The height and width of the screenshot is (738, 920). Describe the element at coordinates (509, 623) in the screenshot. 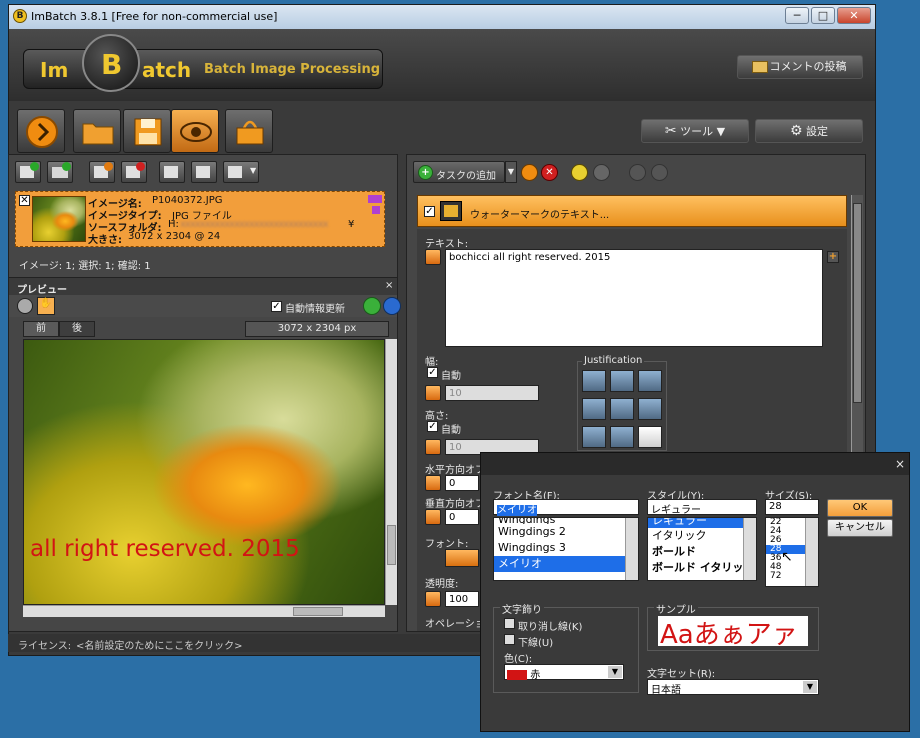

I see `strikeout-checkbox` at that location.